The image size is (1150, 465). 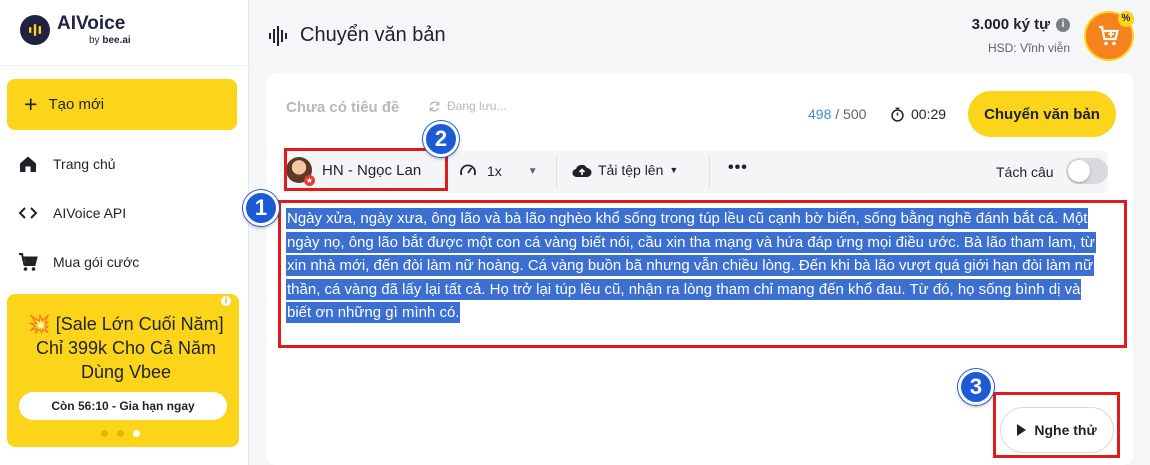 What do you see at coordinates (136, 433) in the screenshot?
I see `carousel-dot-active` at bounding box center [136, 433].